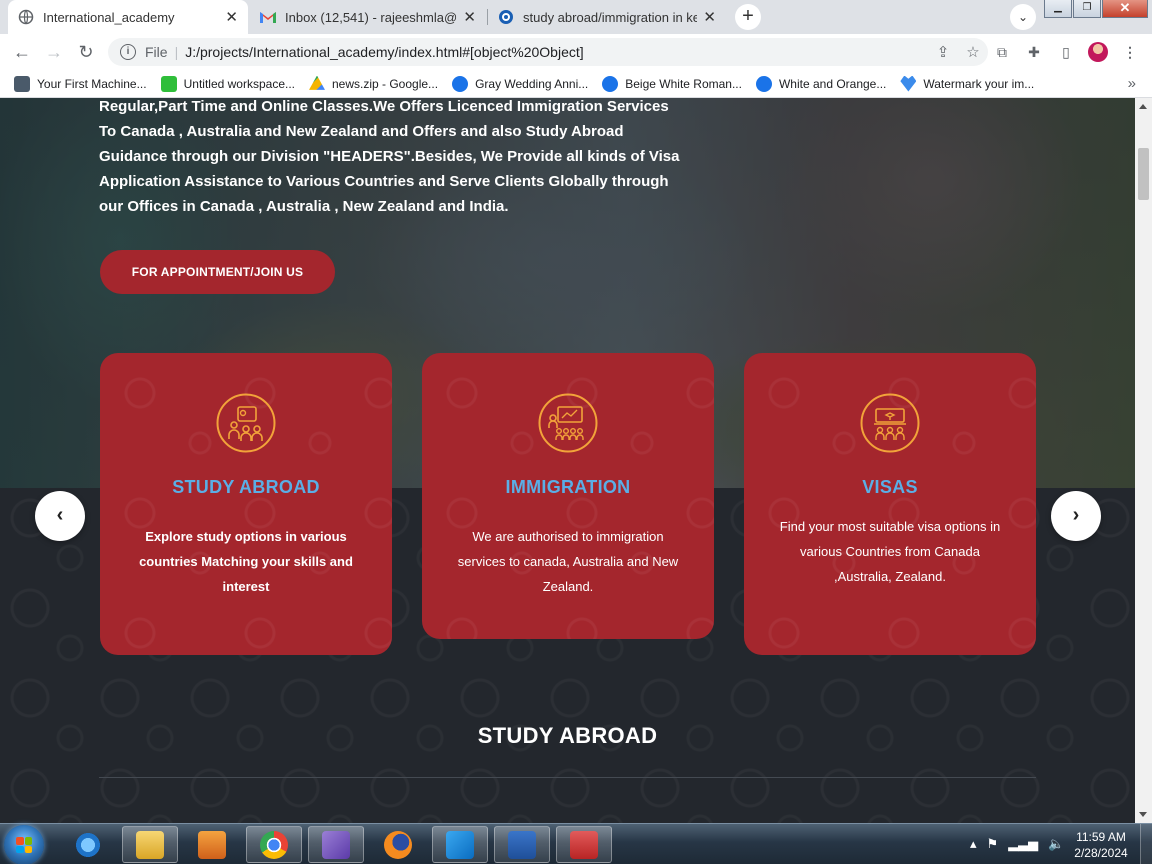 This screenshot has width=1152, height=864. I want to click on profile-avatar, so click(1098, 52).